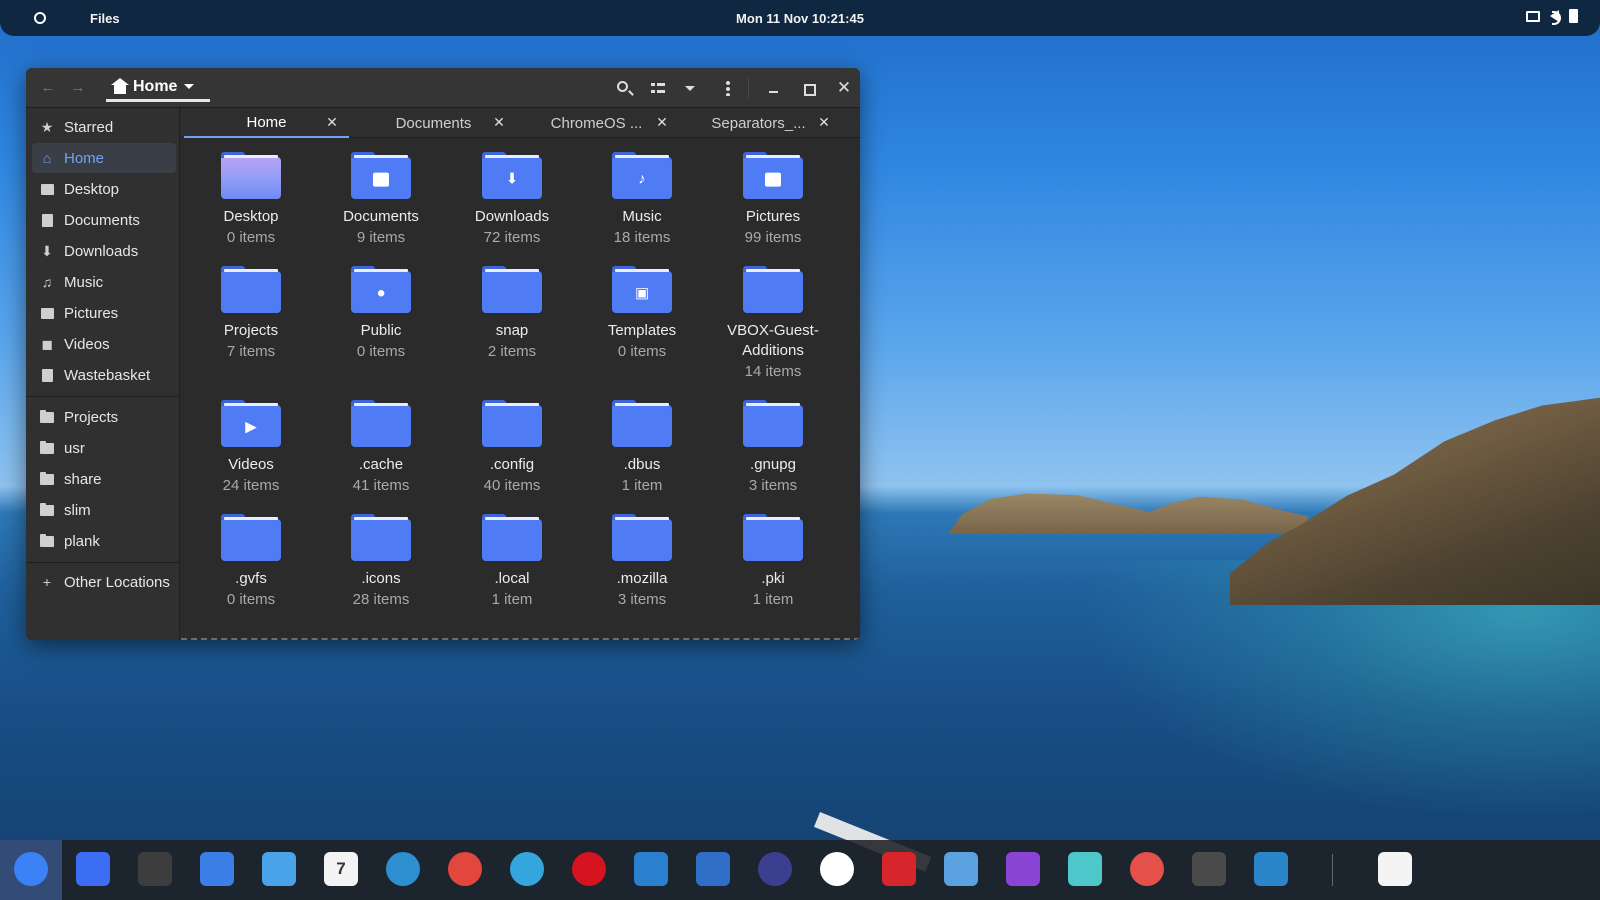  What do you see at coordinates (899, 869) in the screenshot?
I see `pdf-launcher` at bounding box center [899, 869].